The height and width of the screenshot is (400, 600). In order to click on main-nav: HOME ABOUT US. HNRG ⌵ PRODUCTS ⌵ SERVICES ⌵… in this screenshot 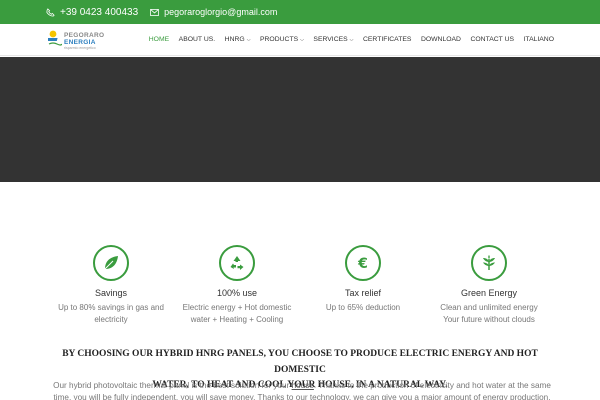, I will do `click(351, 39)`.